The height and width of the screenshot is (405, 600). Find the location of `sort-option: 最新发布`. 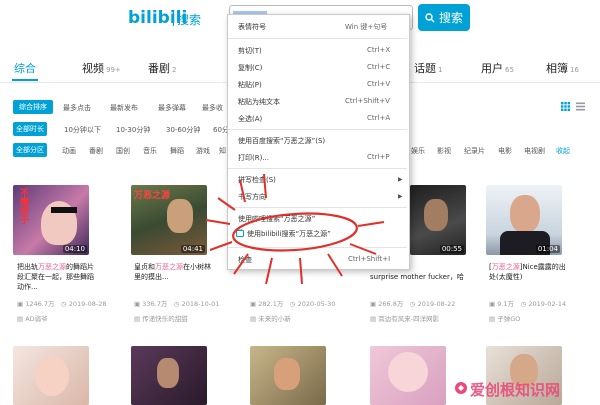

sort-option: 最新发布 is located at coordinates (124, 108).